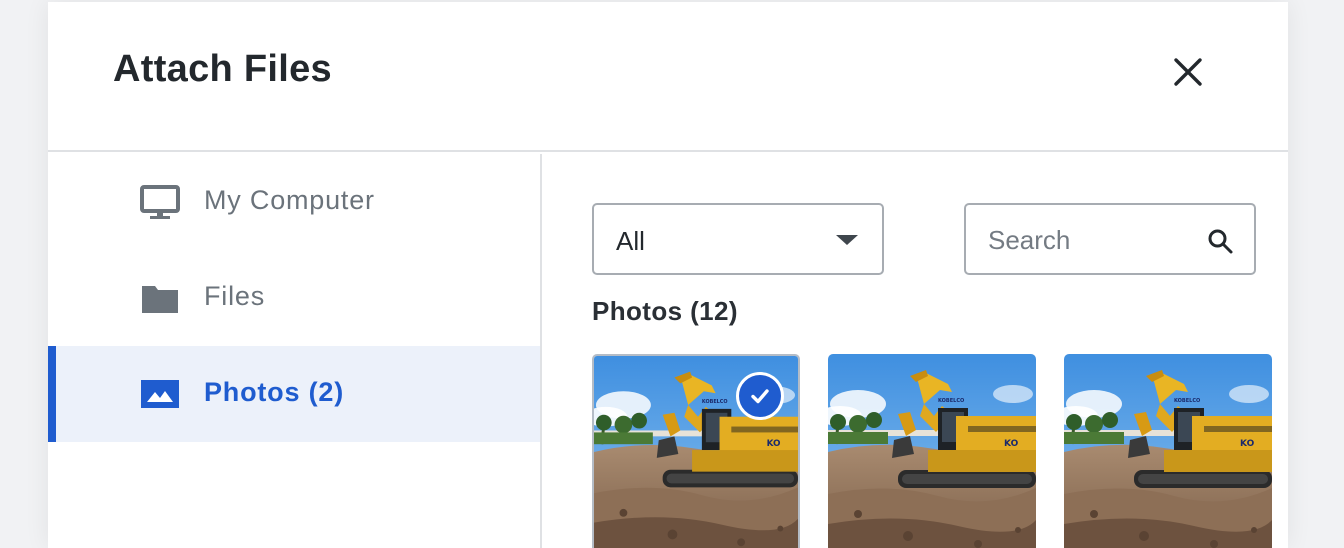 The width and height of the screenshot is (1344, 548). I want to click on search-icon, so click(1220, 241).